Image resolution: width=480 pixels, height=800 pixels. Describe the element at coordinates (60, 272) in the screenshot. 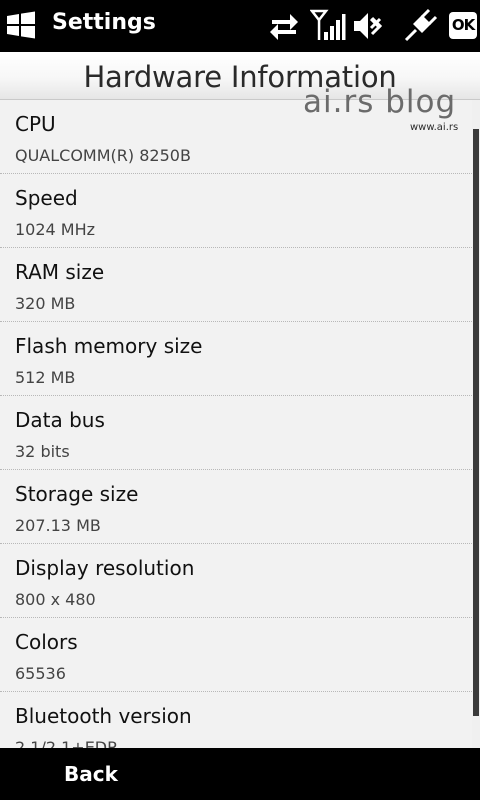

I see `item-label: RAM size` at that location.